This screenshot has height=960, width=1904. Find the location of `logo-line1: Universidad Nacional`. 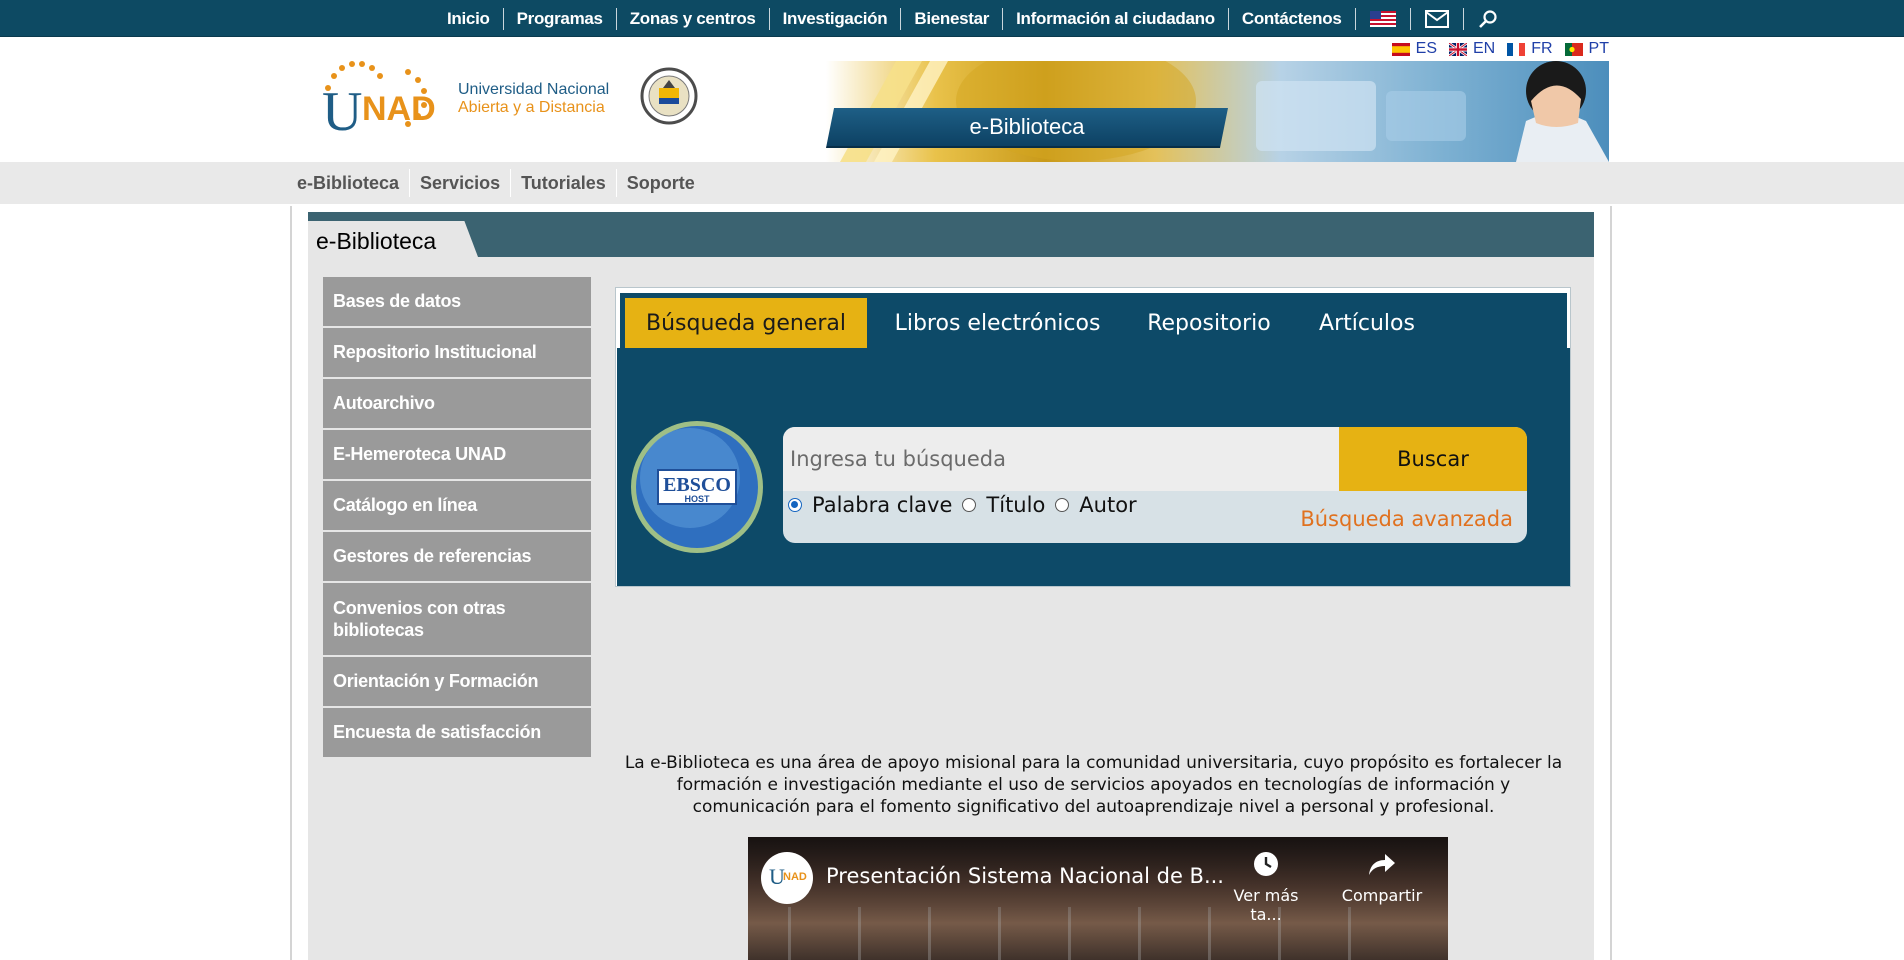

logo-line1: Universidad Nacional is located at coordinates (533, 89).